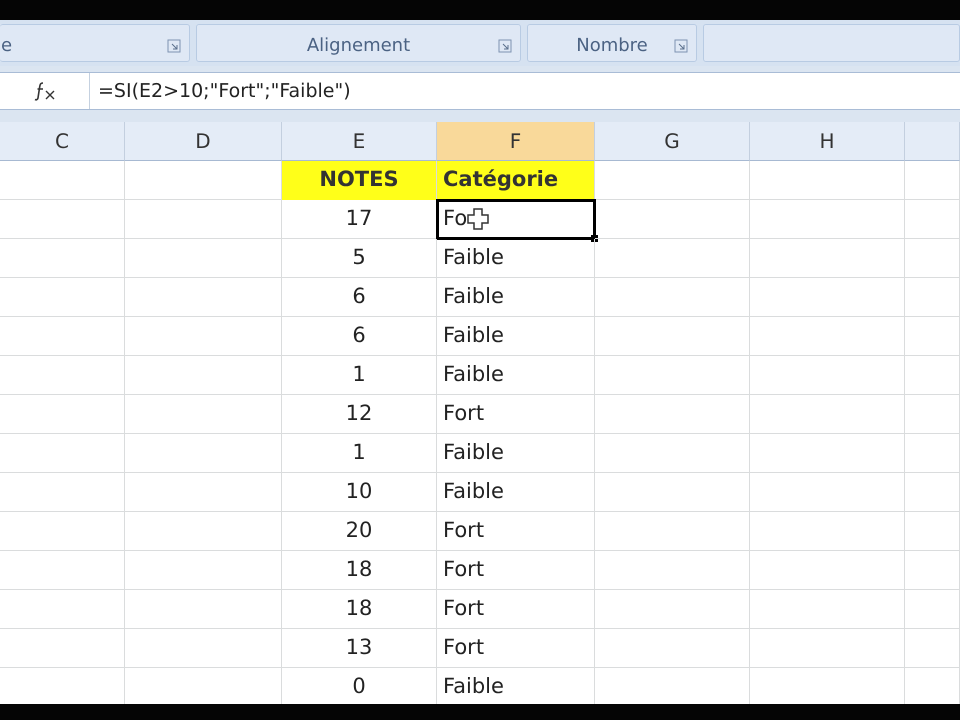 The height and width of the screenshot is (720, 960). What do you see at coordinates (359, 336) in the screenshot?
I see `number-cell: 6` at bounding box center [359, 336].